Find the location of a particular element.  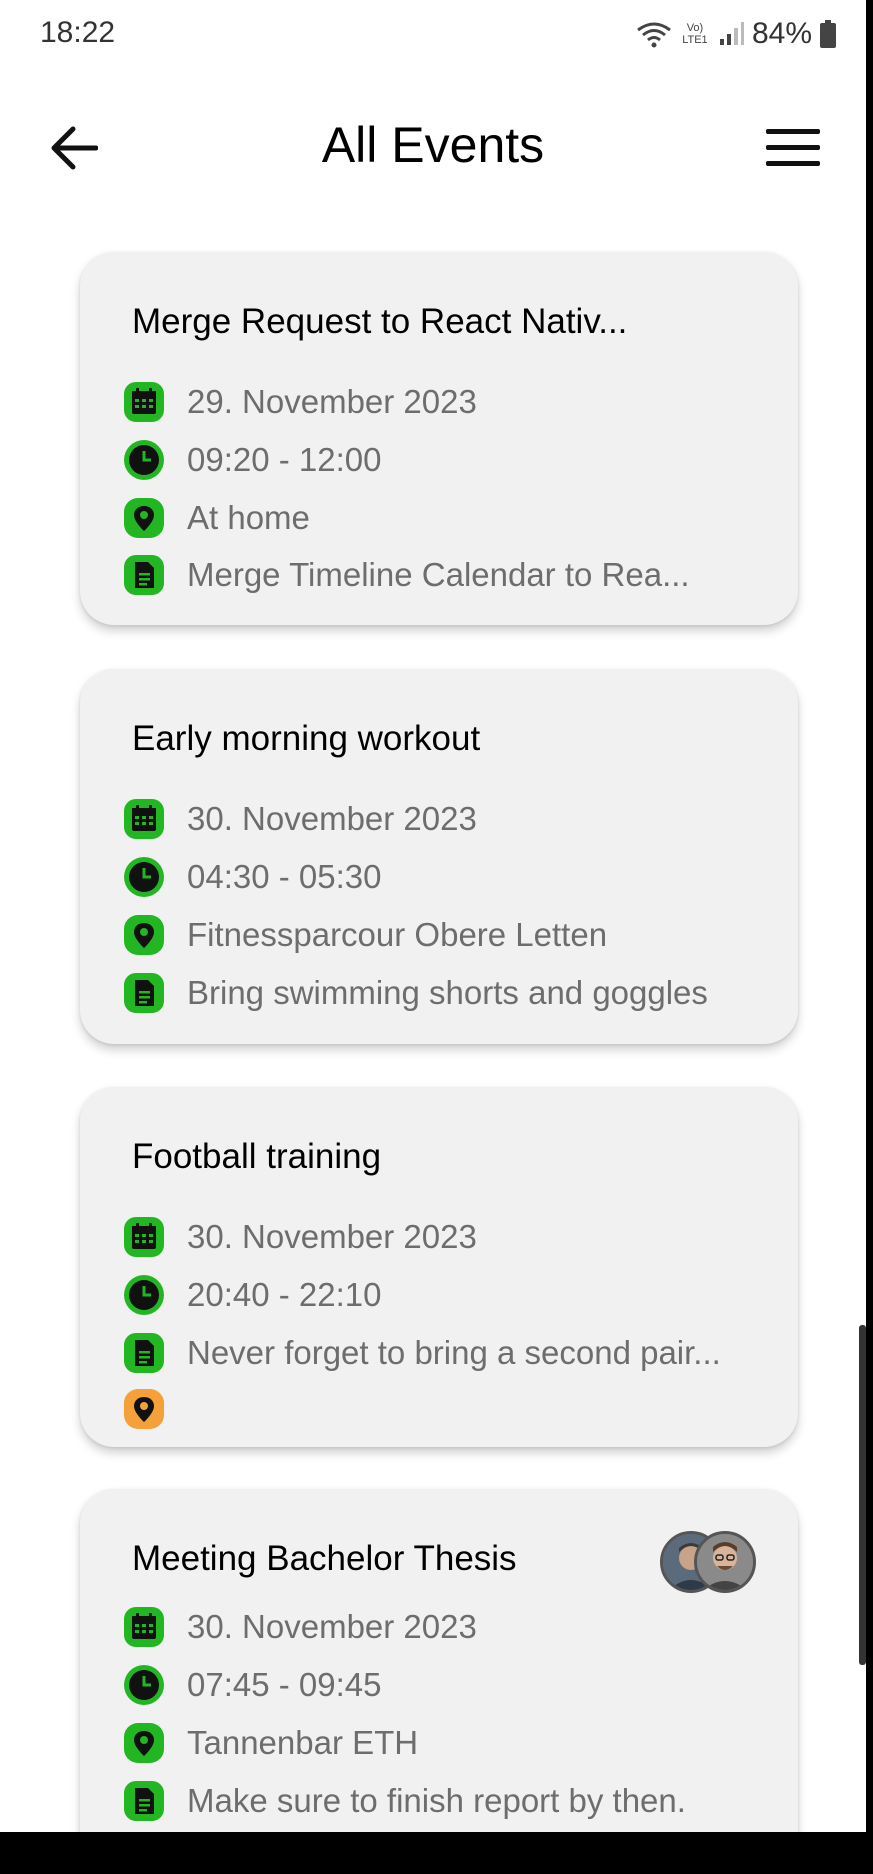

event-note: Bring swimming shorts and goggles is located at coordinates (447, 992).